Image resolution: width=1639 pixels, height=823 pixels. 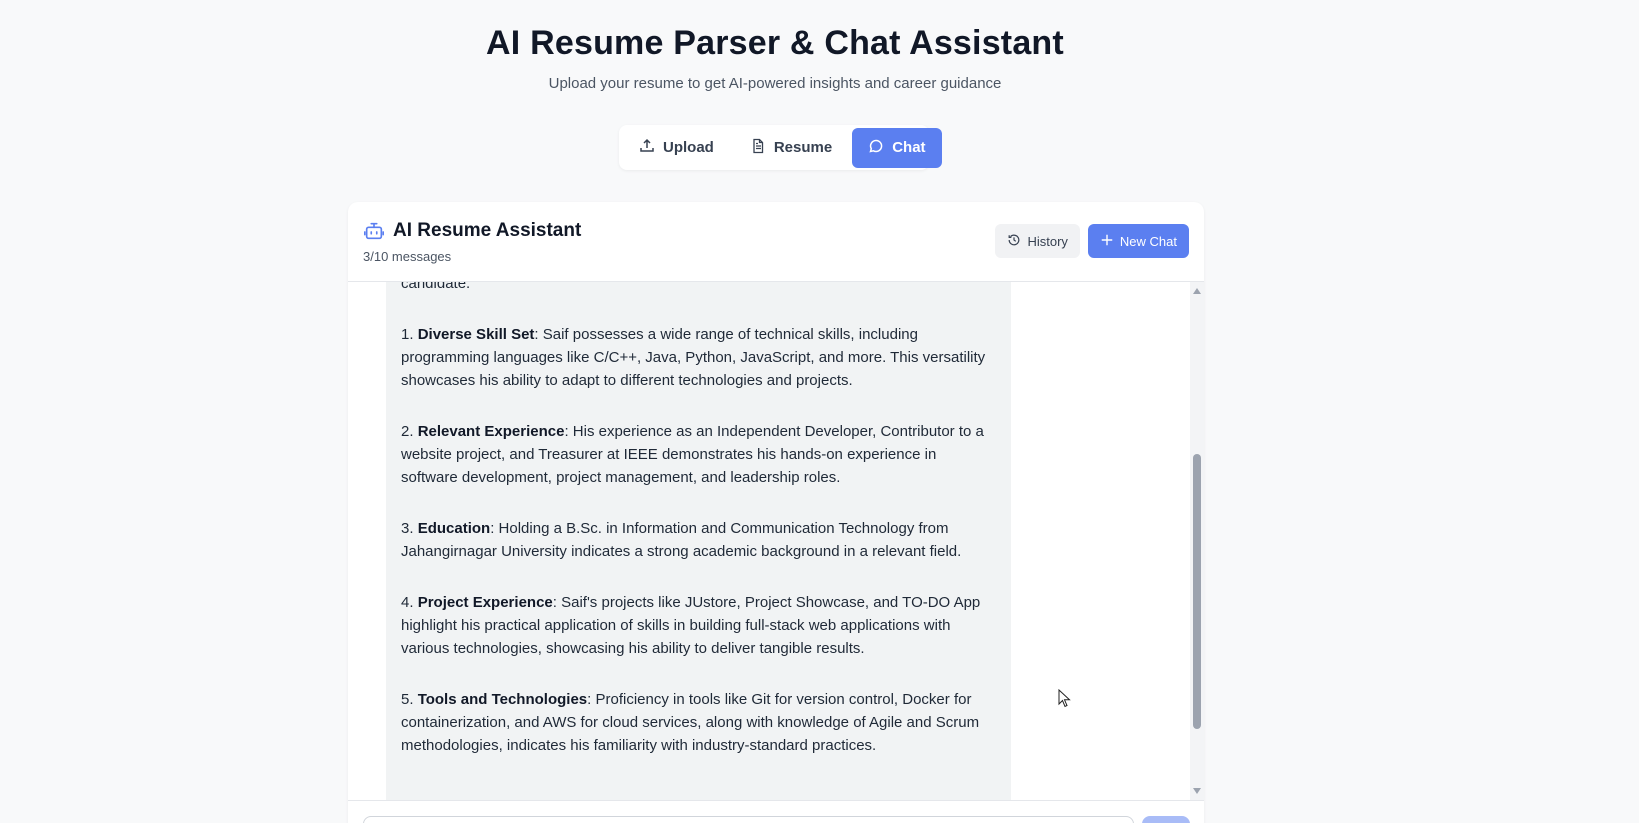 I want to click on message-intro: candidate., so click(x=436, y=287).